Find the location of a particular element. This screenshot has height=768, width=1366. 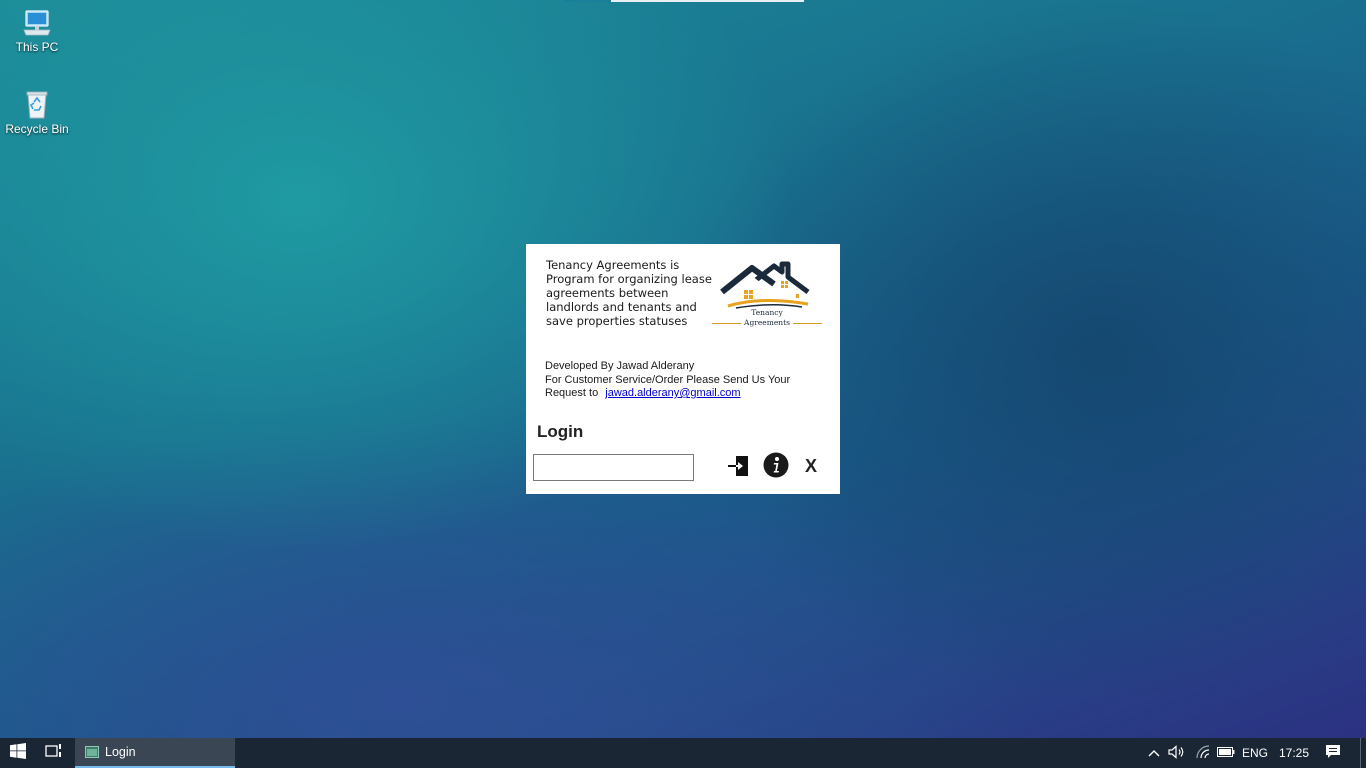

language-indicator: ENG is located at coordinates (1255, 753).